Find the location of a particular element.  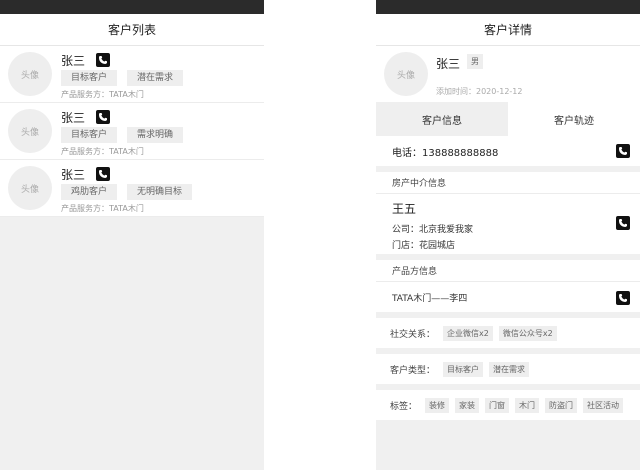

detail-tabs: 客户信息 客户轨迹 is located at coordinates (508, 119).